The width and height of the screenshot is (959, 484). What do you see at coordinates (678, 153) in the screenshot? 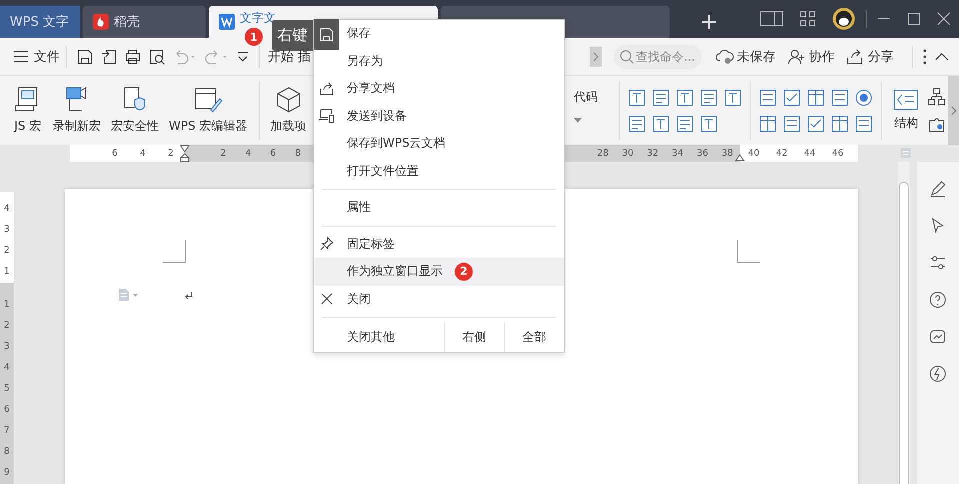
I see `ruler-number: 34` at bounding box center [678, 153].